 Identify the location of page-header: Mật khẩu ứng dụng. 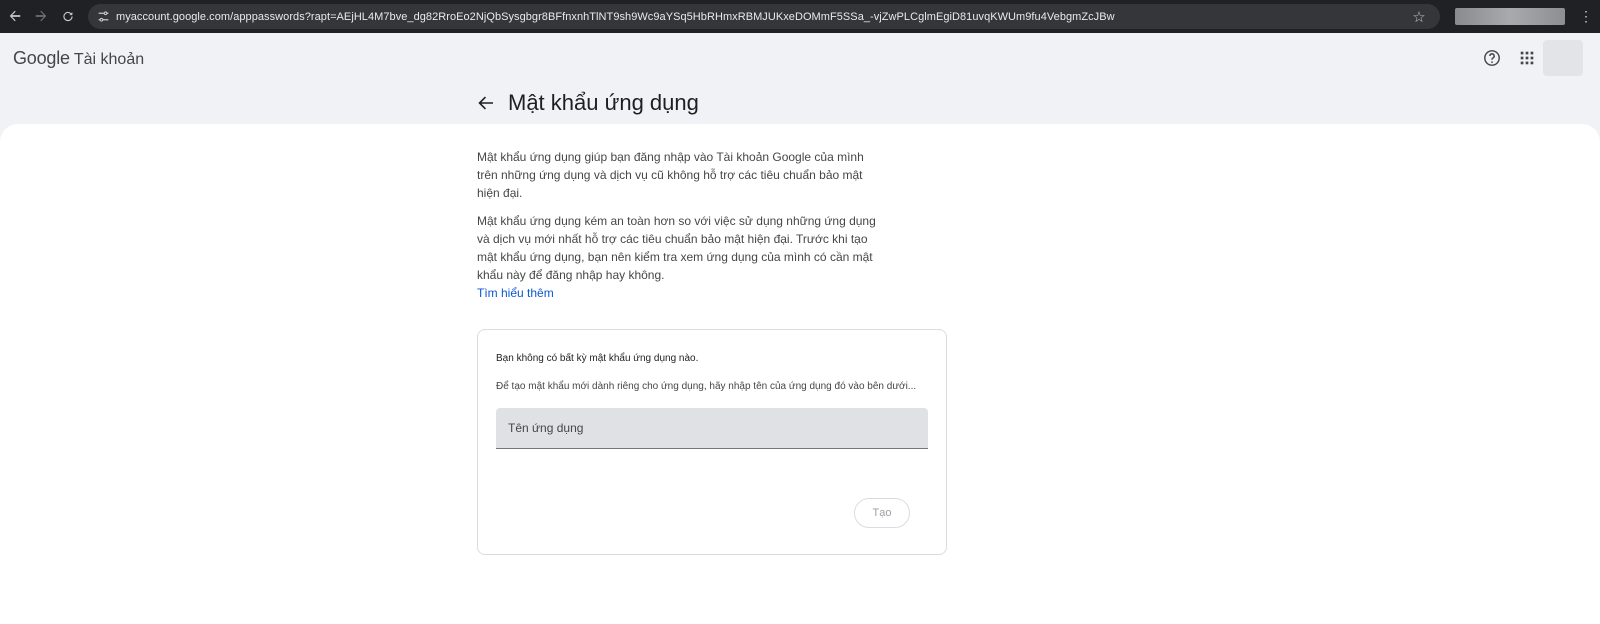
(586, 103).